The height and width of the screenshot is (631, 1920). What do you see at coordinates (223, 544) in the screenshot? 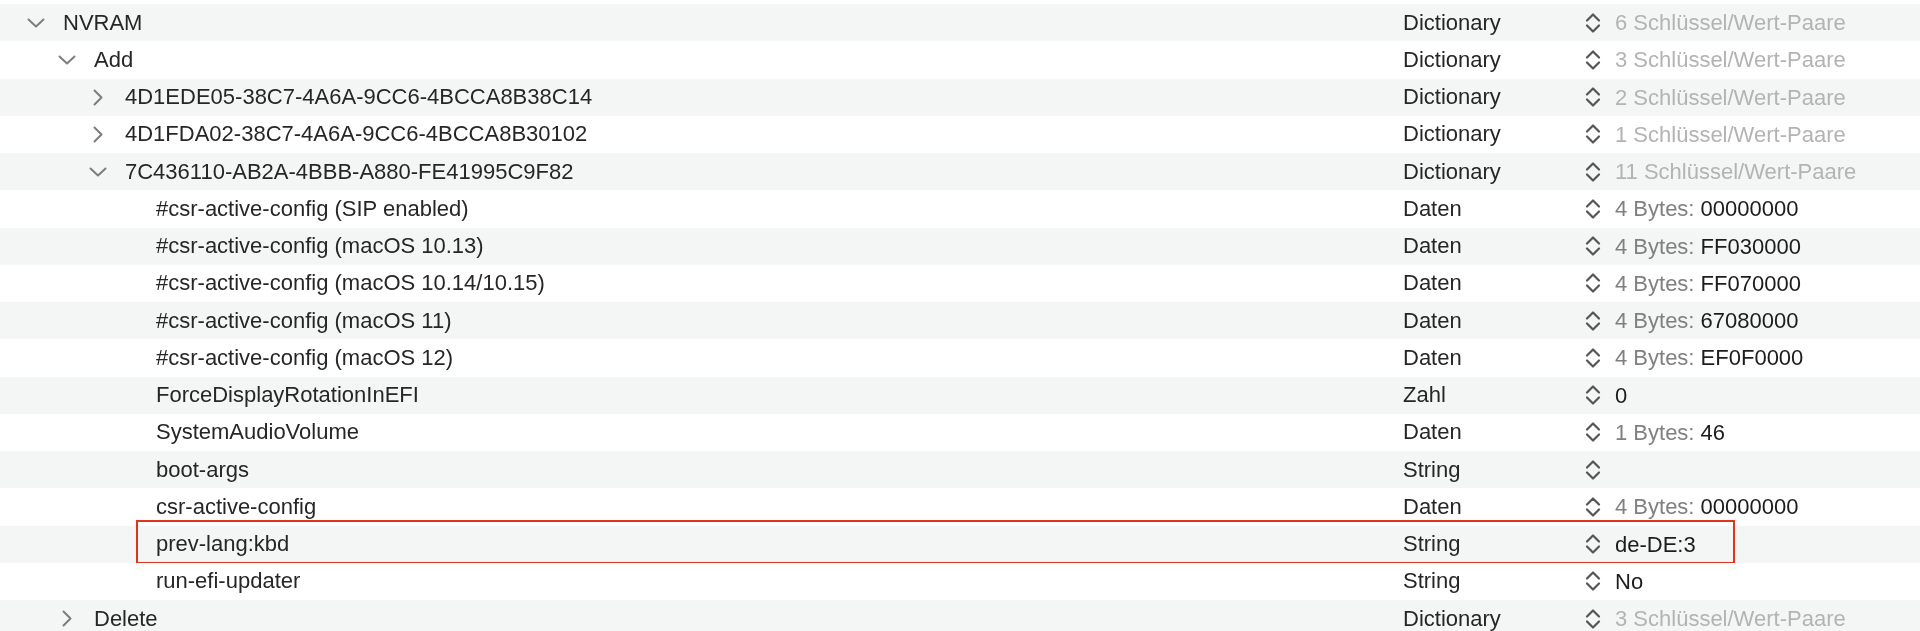
I see `key-label: prev-lang:kbd` at bounding box center [223, 544].